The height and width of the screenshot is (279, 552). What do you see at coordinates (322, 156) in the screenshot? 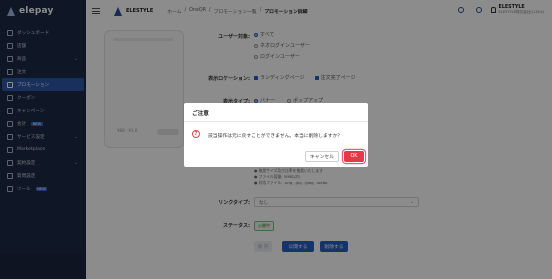
I see `cancel-button: キャンセル` at bounding box center [322, 156].